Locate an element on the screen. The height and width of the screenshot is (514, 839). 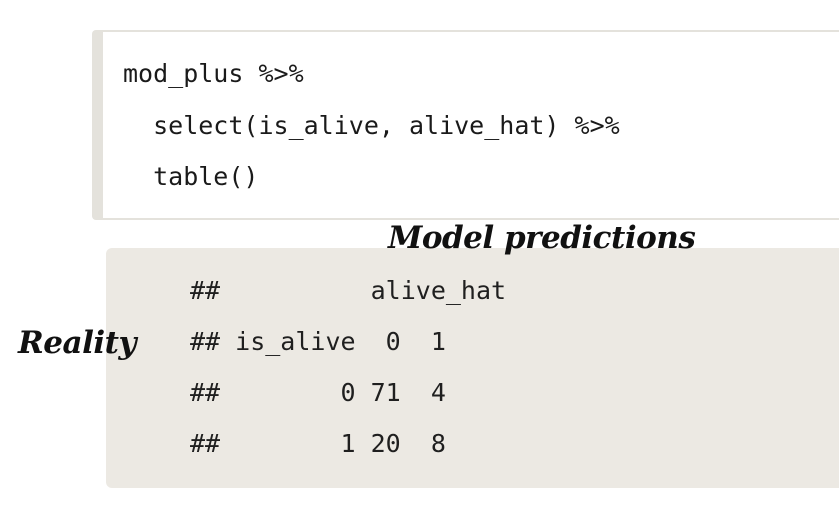
output-line: ## 0 71 4 is located at coordinates (318, 392).